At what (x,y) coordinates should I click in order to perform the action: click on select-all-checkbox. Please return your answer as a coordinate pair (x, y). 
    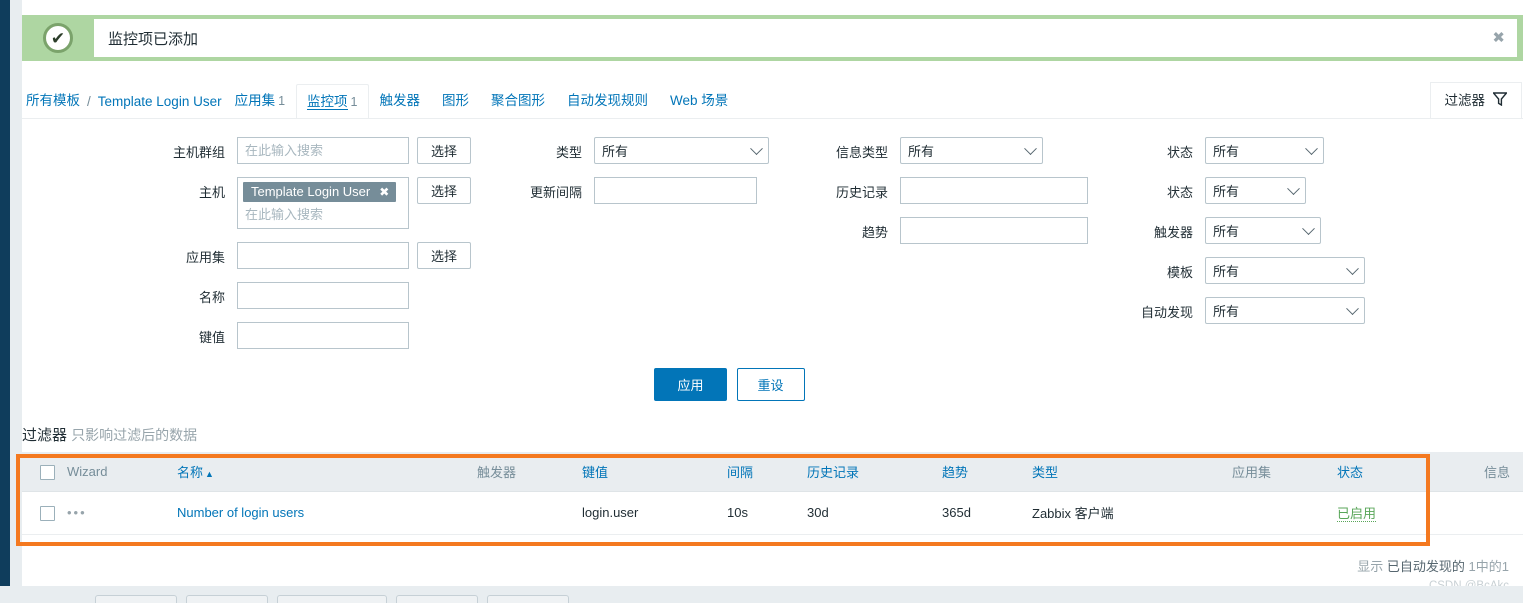
    Looking at the image, I should click on (47, 472).